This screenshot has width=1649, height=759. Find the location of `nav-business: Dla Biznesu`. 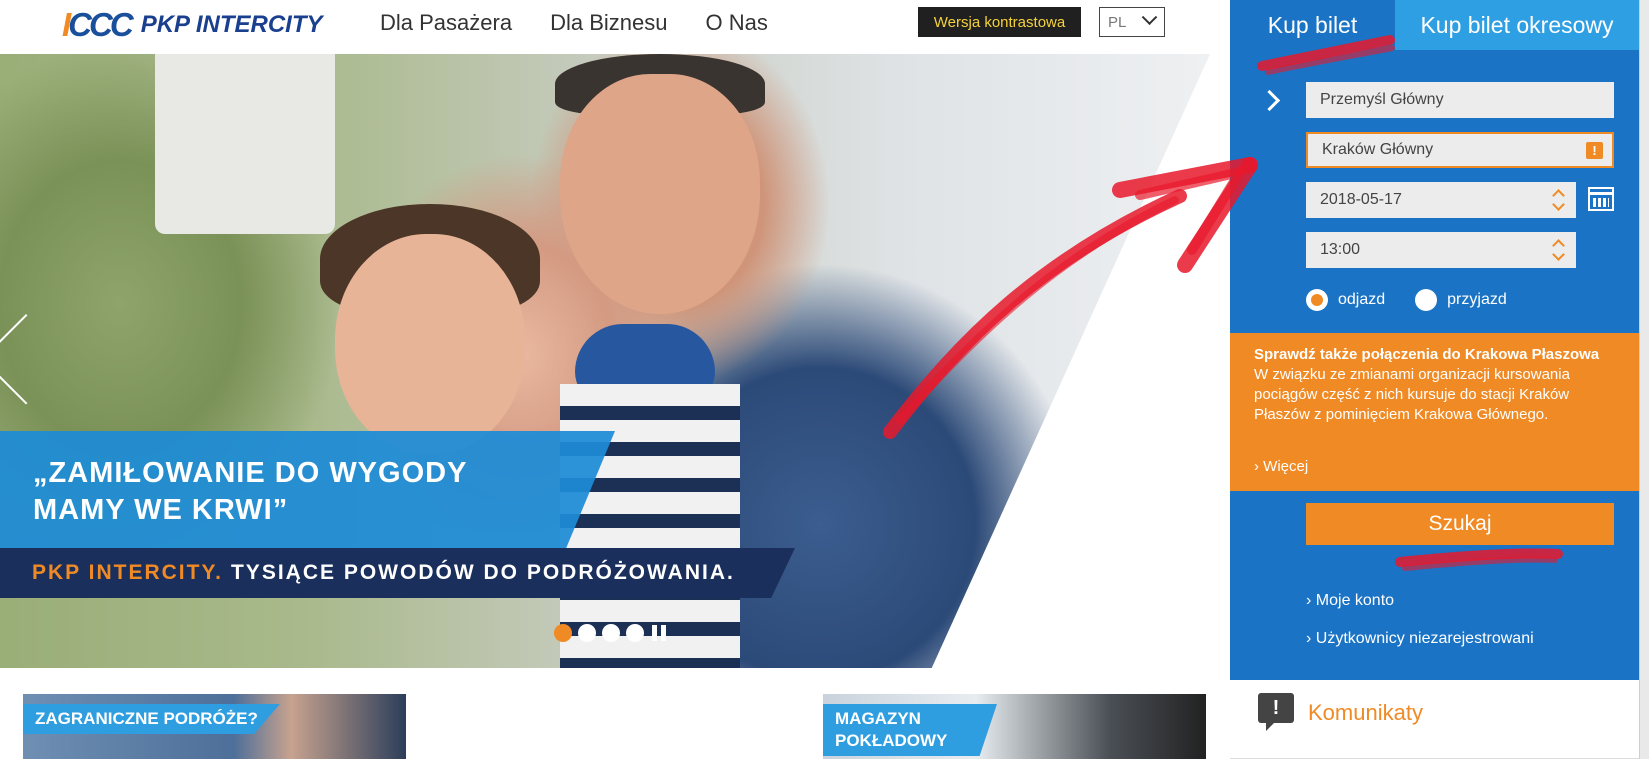

nav-business: Dla Biznesu is located at coordinates (608, 23).